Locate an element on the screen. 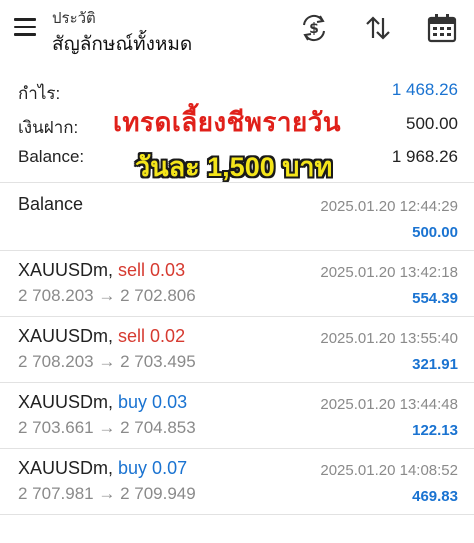  entry-title: XAUUSDm, buy 0.03 is located at coordinates (102, 402).